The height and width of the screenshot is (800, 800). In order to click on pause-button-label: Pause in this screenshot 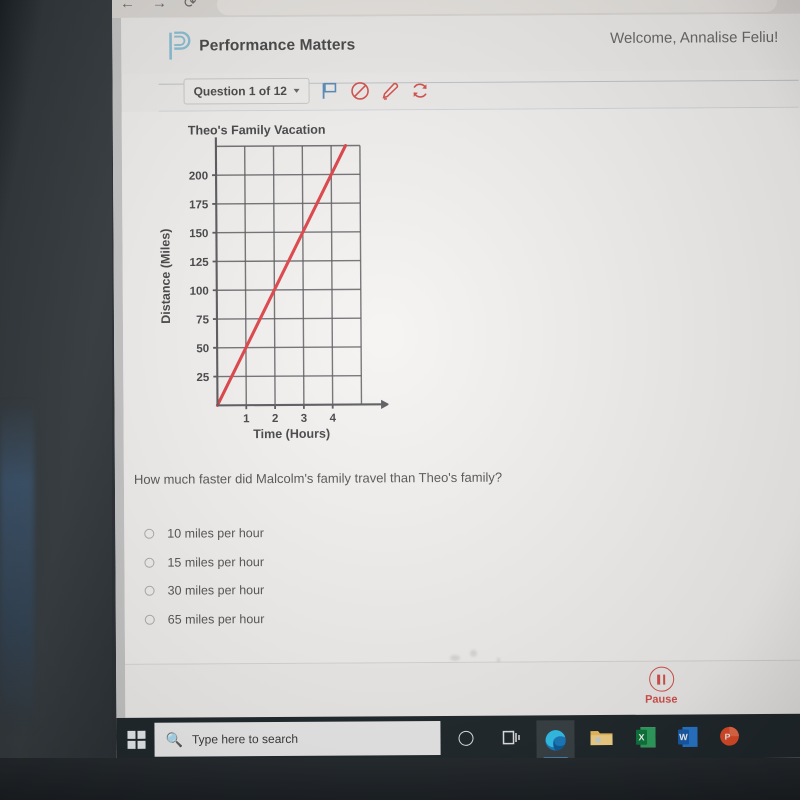, I will do `click(661, 699)`.